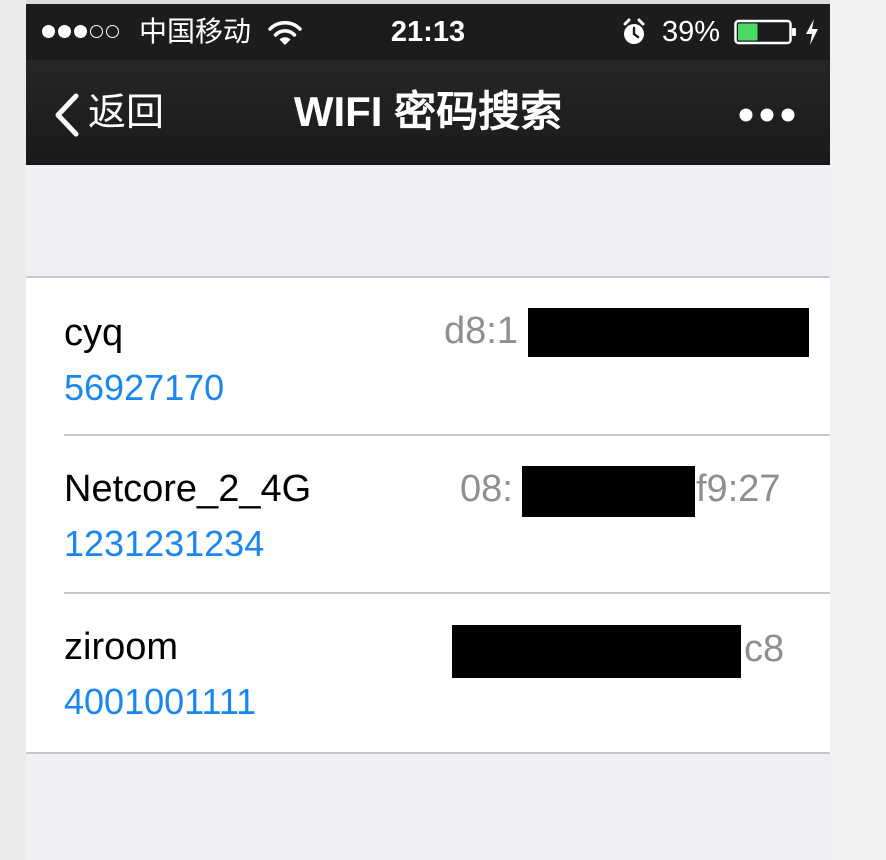 This screenshot has height=860, width=886. What do you see at coordinates (748, 32) in the screenshot?
I see `battery-fill` at bounding box center [748, 32].